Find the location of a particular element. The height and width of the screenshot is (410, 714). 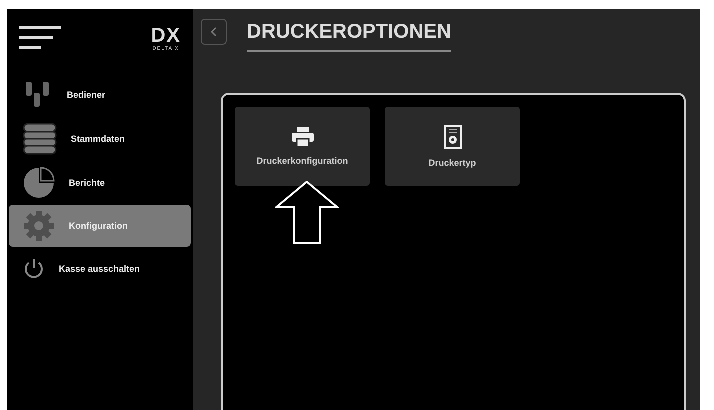

document-gear-icon is located at coordinates (453, 137).